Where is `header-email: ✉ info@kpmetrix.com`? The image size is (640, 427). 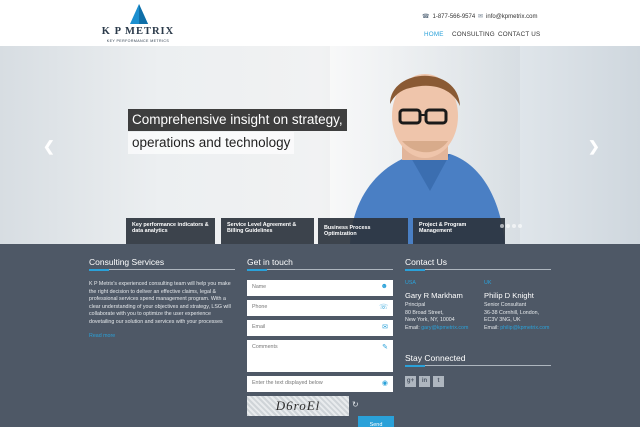 header-email: ✉ info@kpmetrix.com is located at coordinates (507, 17).